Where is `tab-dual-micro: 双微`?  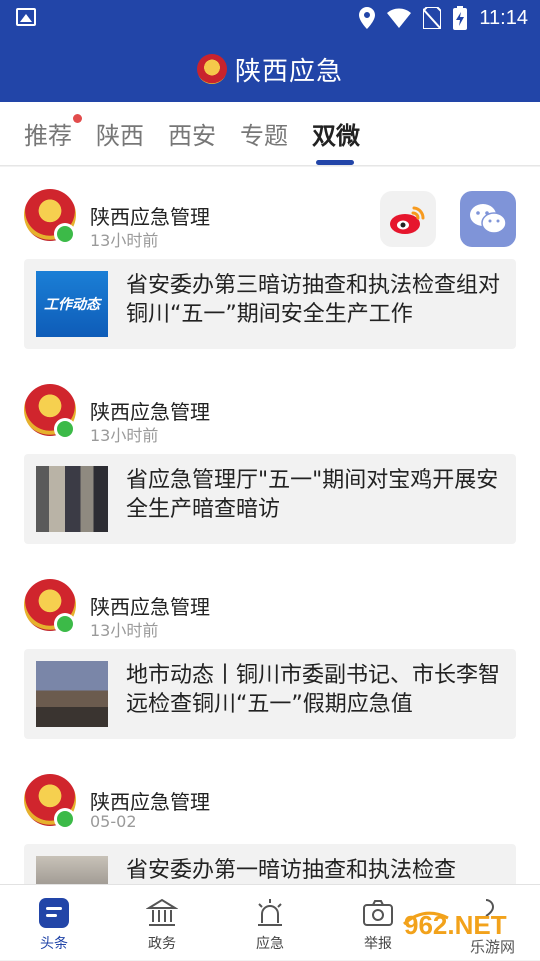 tab-dual-micro: 双微 is located at coordinates (336, 133).